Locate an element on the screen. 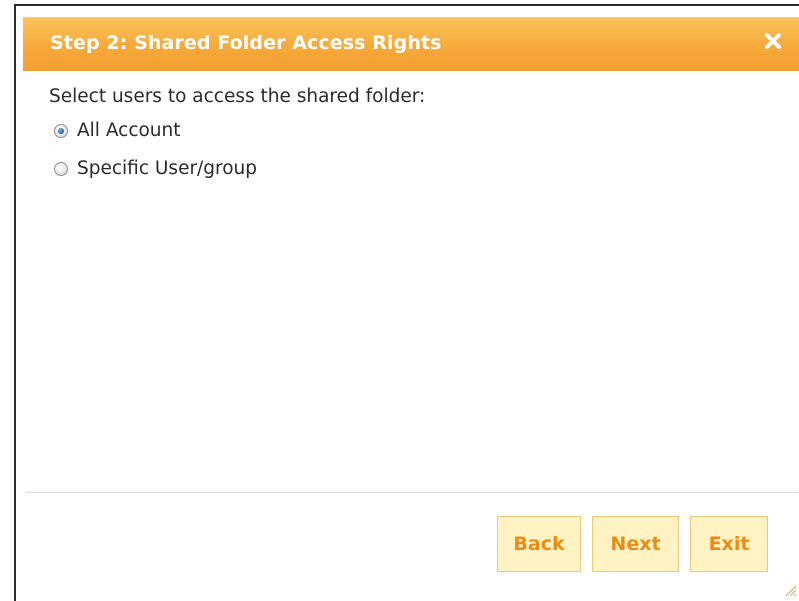  all-account-radio is located at coordinates (61, 130).